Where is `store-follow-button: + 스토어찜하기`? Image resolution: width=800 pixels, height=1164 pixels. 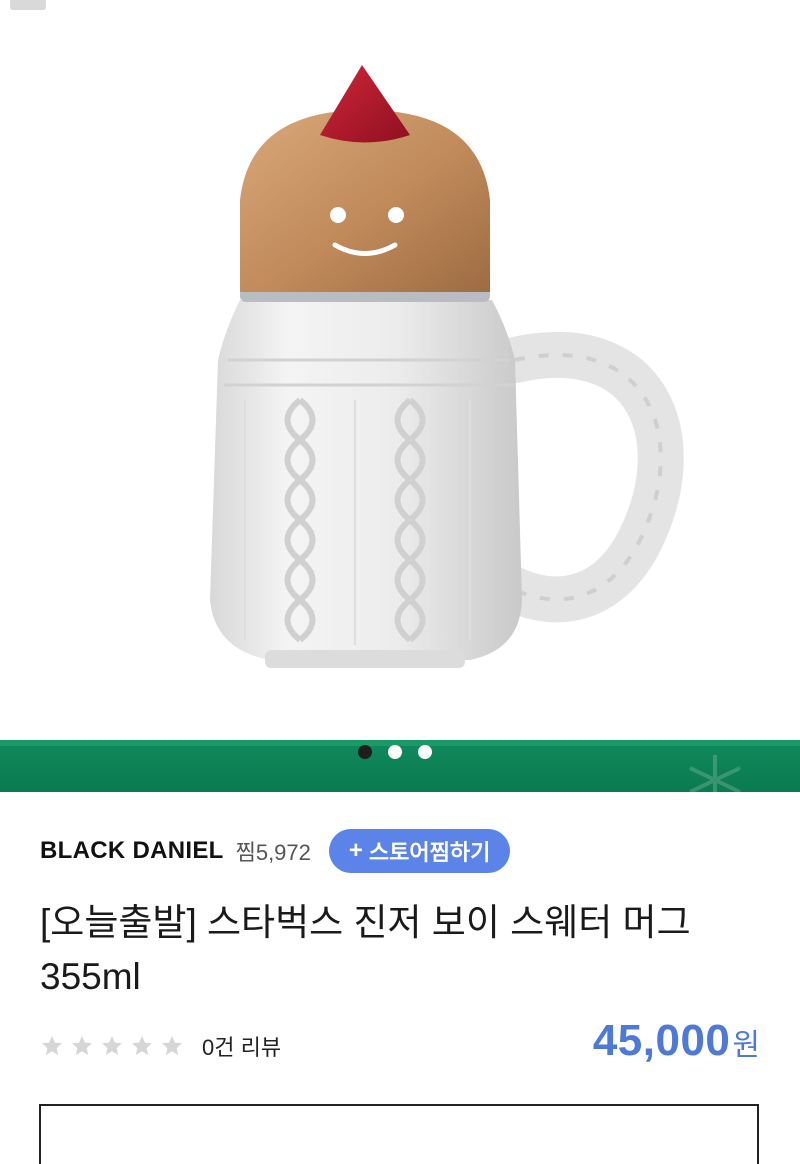 store-follow-button: + 스토어찜하기 is located at coordinates (419, 851).